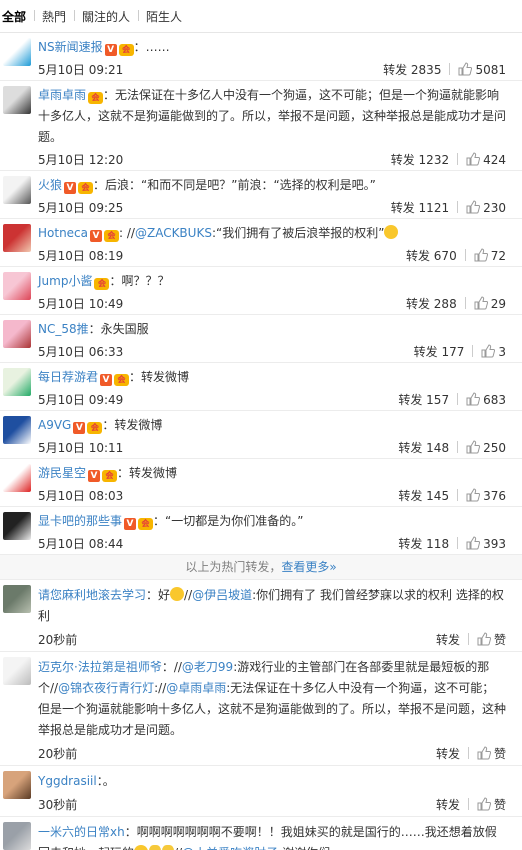  Describe the element at coordinates (63, 233) in the screenshot. I see `username-link: Hotneca` at that location.